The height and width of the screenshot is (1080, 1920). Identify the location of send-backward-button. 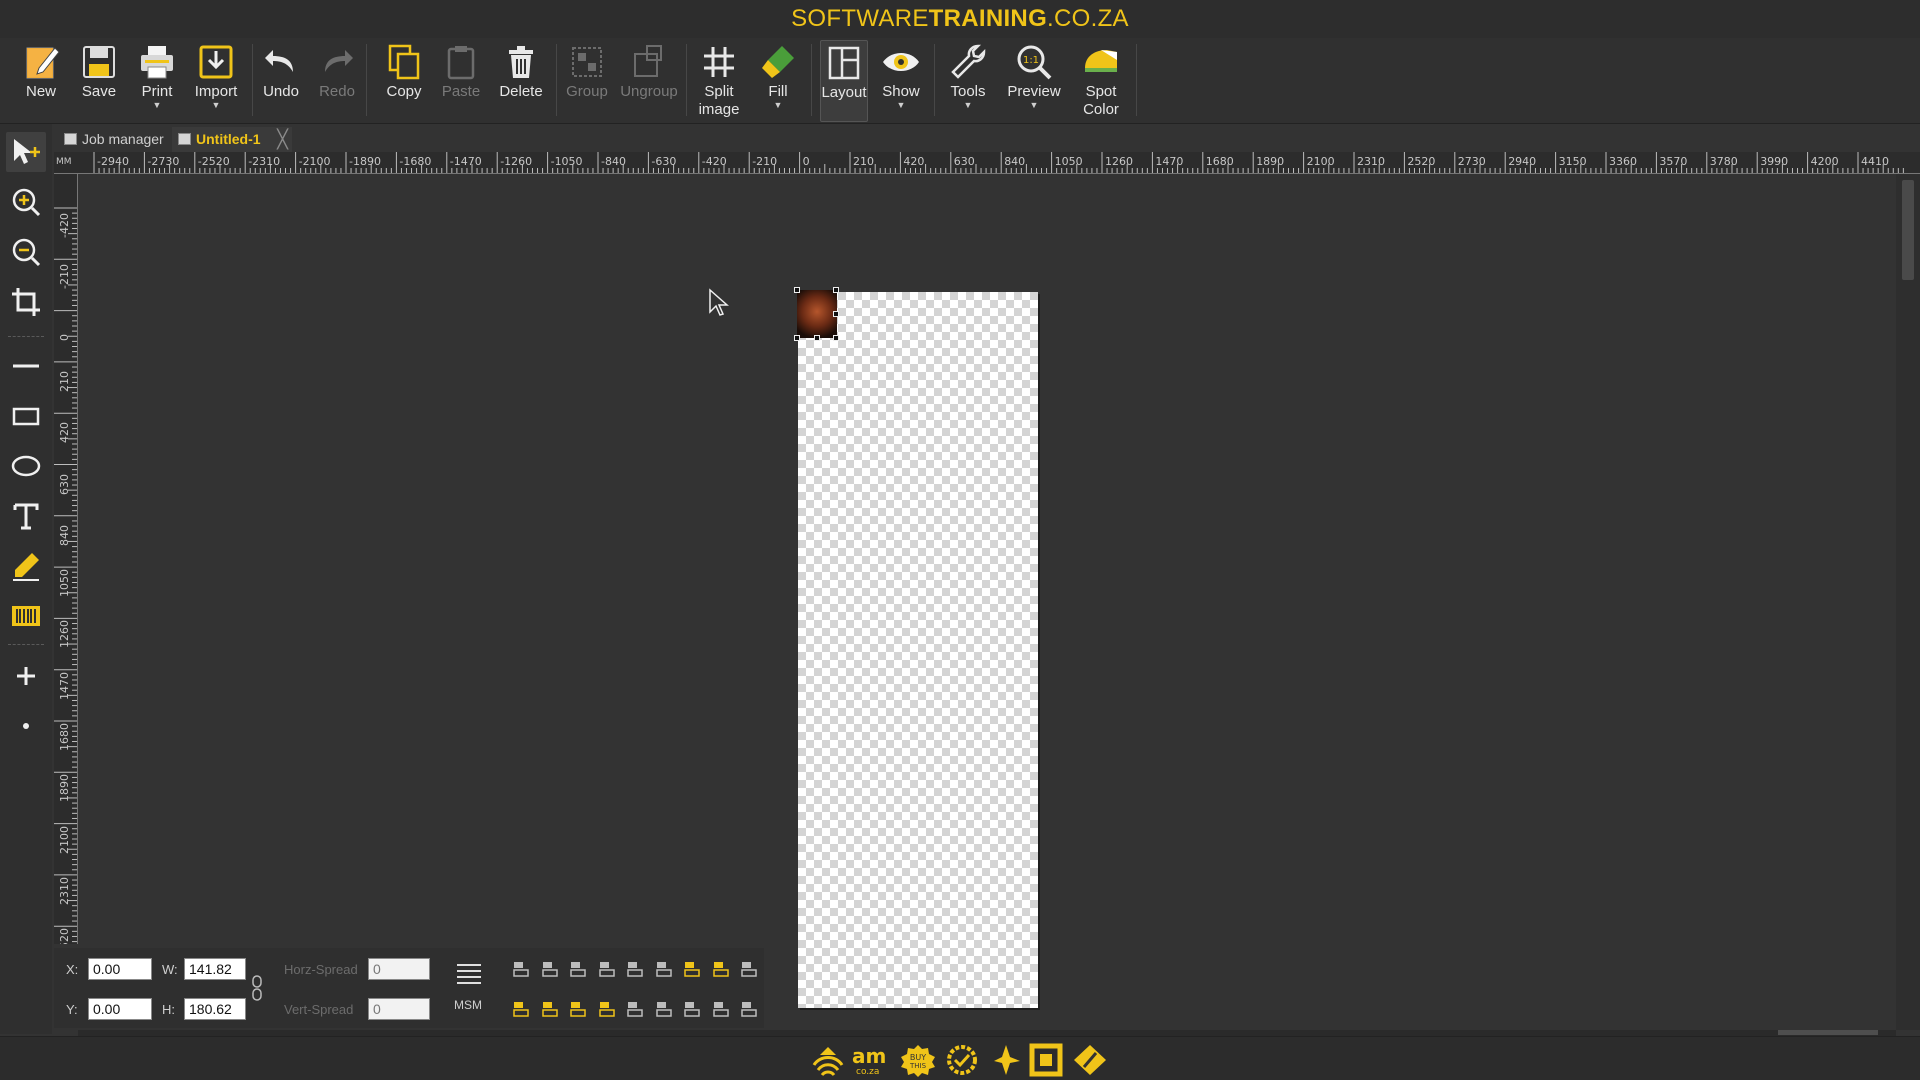
(664, 1009).